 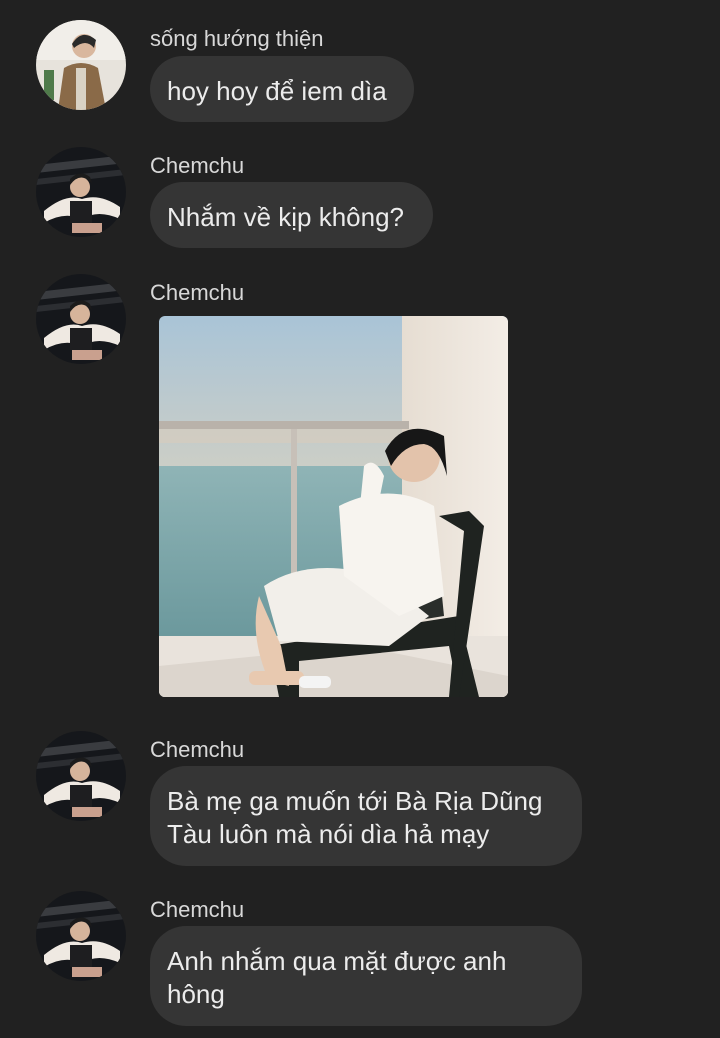 I want to click on message-text: Nhắm về kịp không?, so click(x=286, y=217).